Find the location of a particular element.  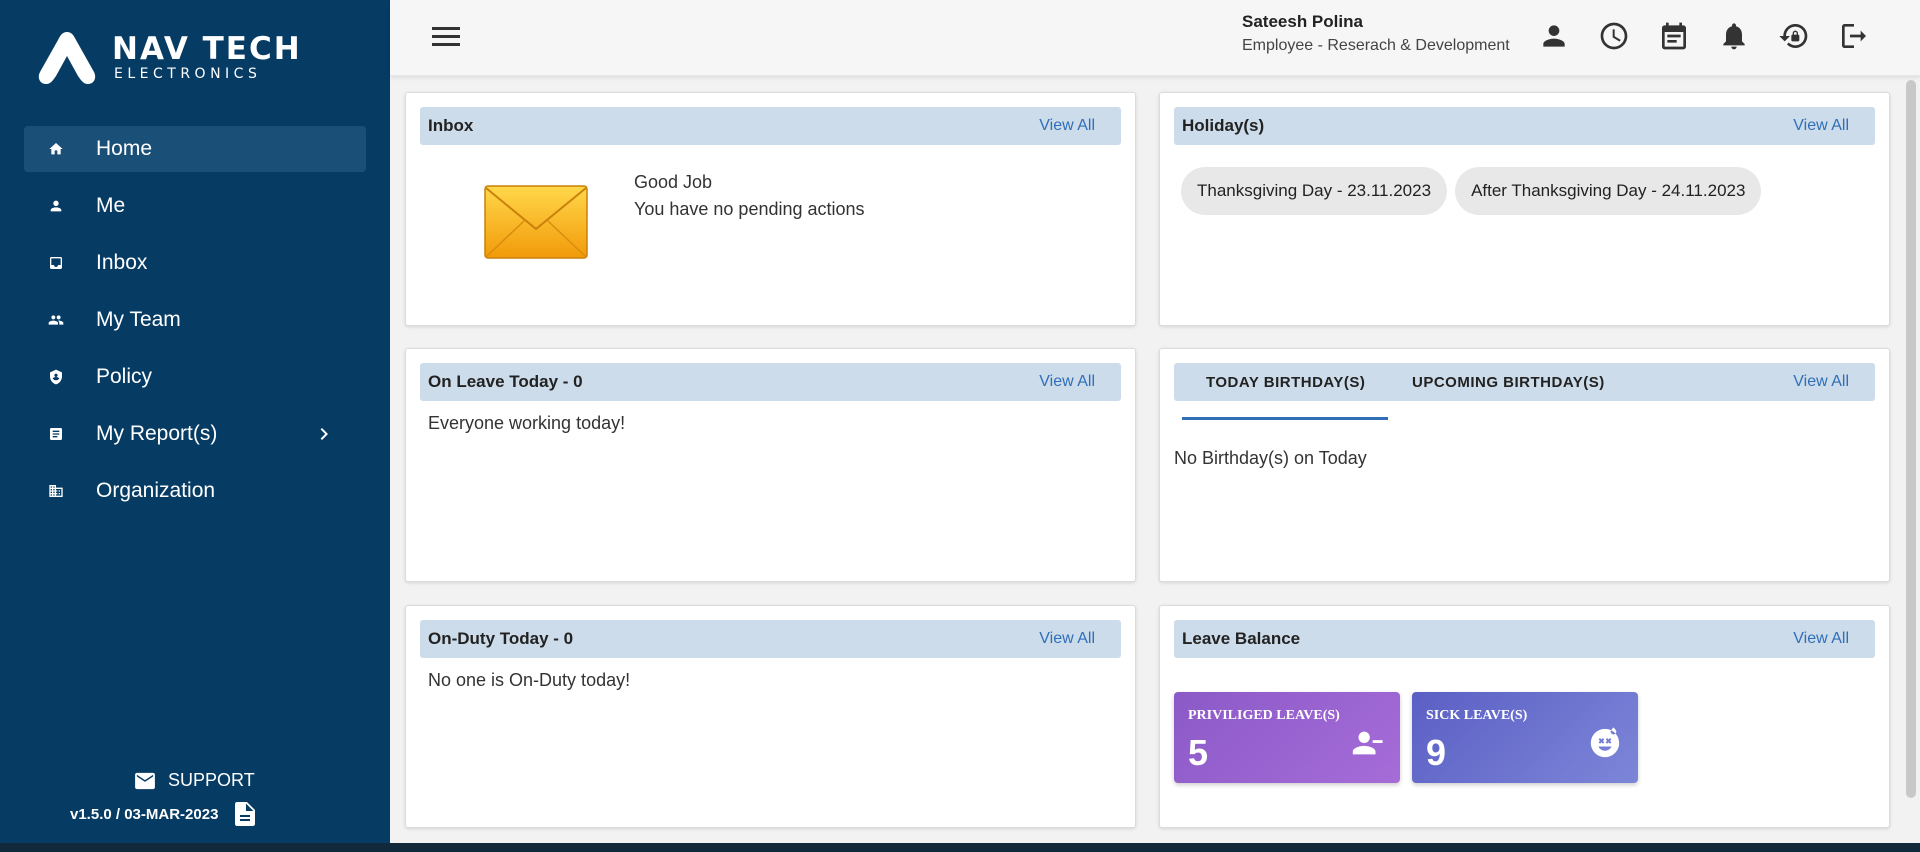

user-role: Employee - Reserach & Development is located at coordinates (1376, 45).